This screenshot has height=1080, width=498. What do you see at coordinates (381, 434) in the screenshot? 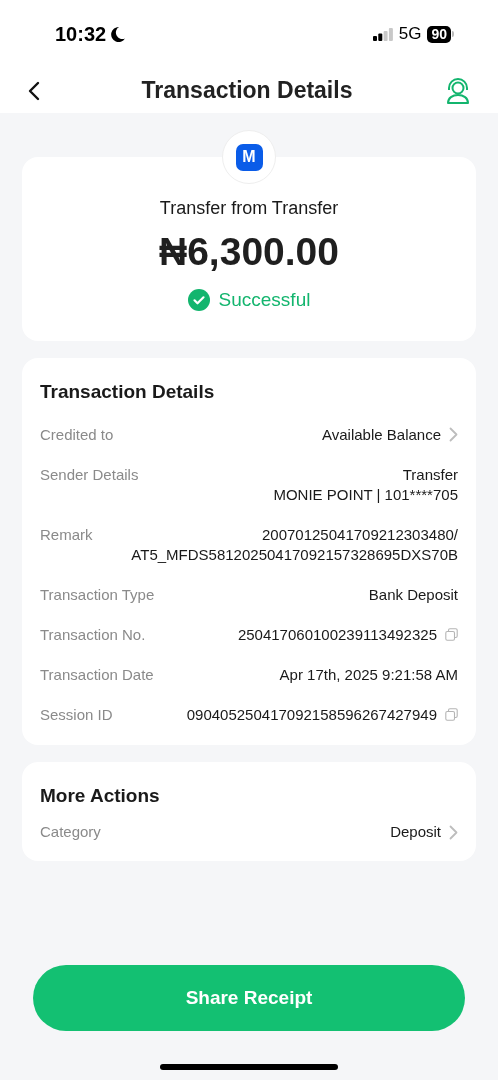
I see `detail-value: Available Balance` at bounding box center [381, 434].